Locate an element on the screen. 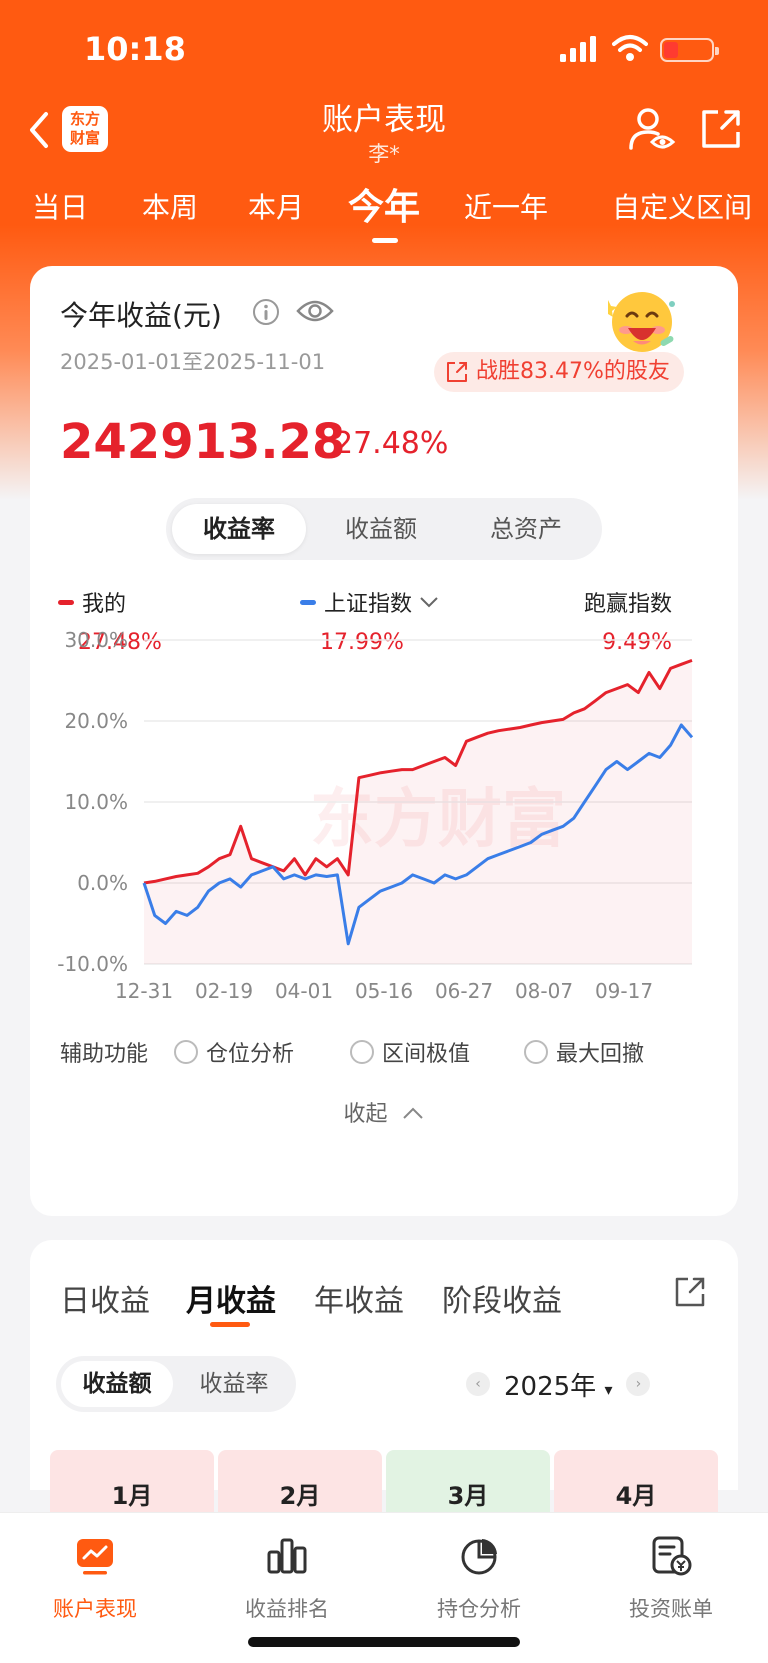  x-tick-label: 02-19 is located at coordinates (224, 991).